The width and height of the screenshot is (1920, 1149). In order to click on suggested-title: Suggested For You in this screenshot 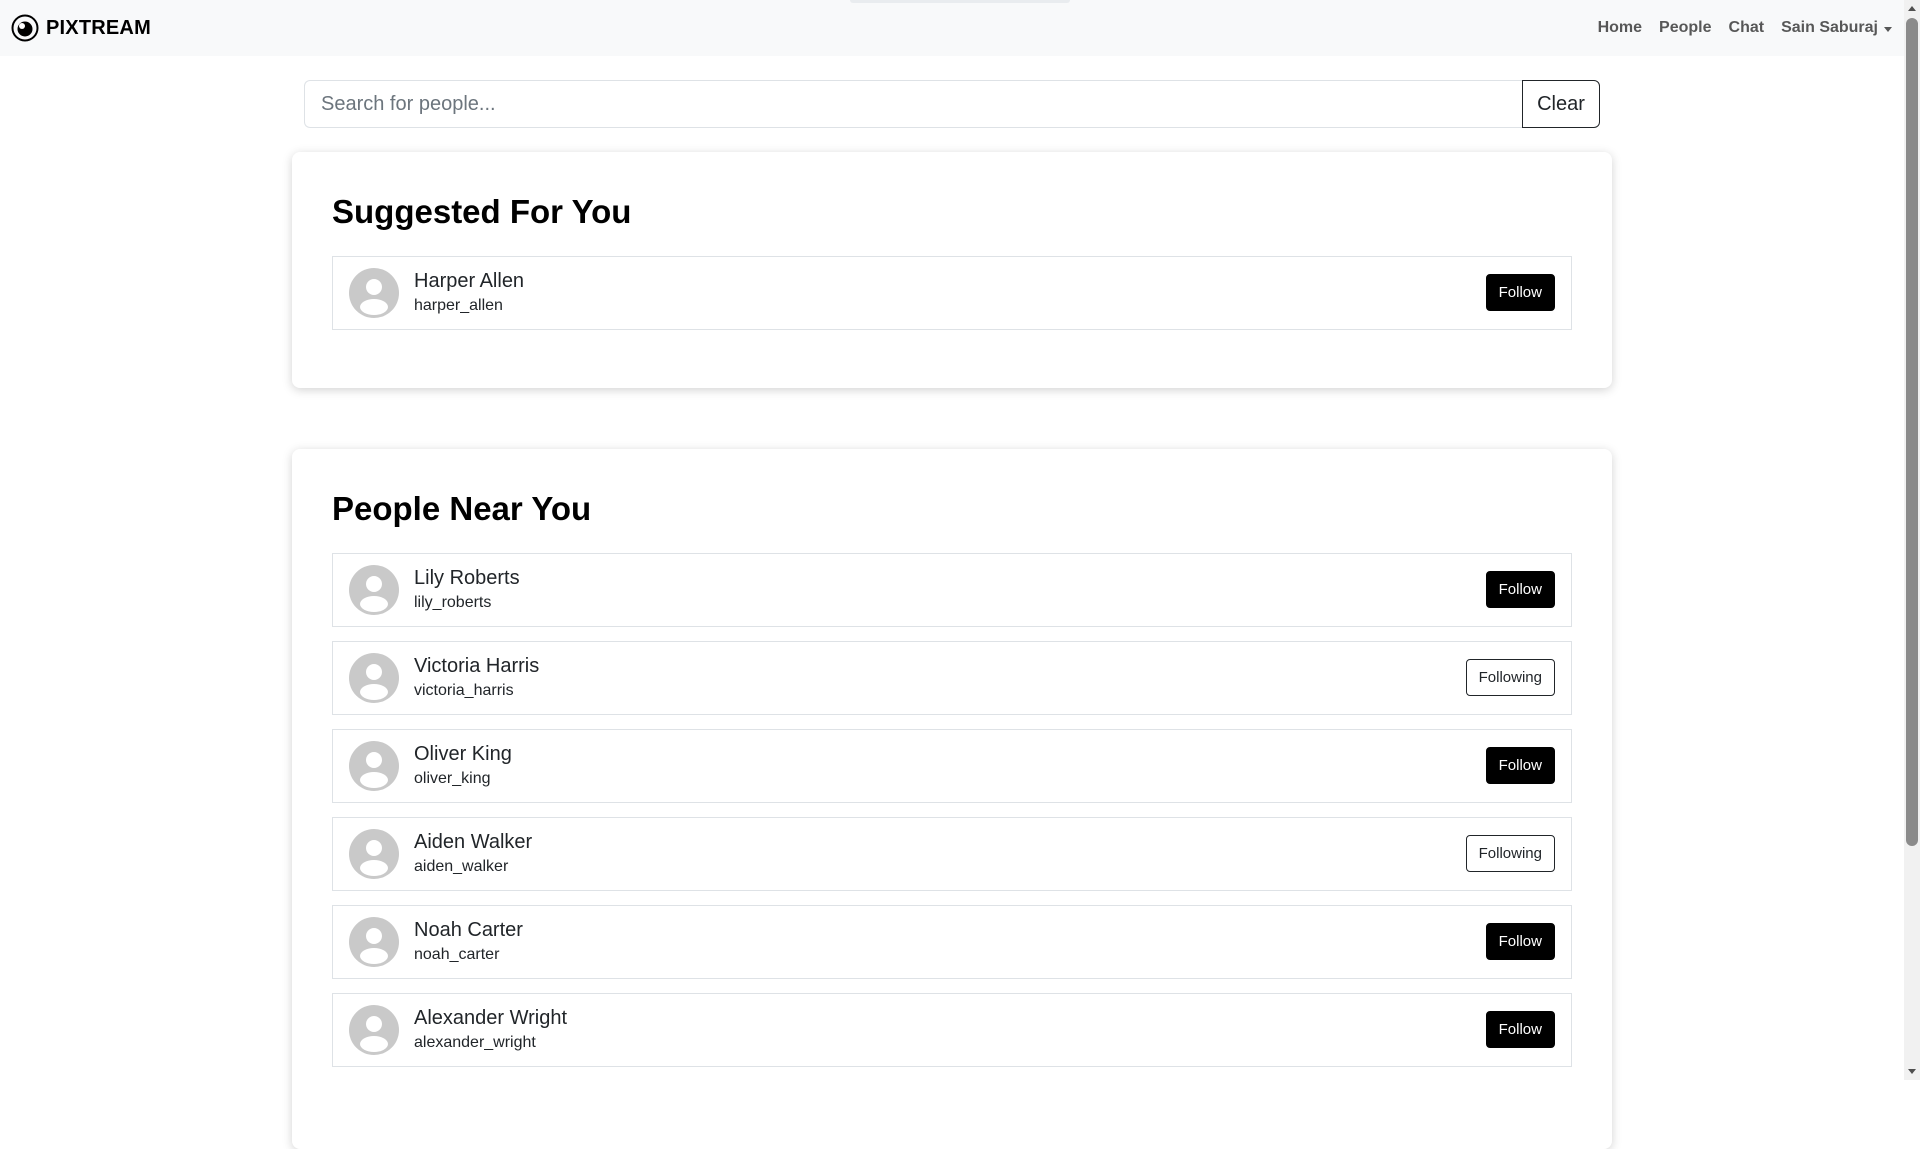, I will do `click(482, 211)`.